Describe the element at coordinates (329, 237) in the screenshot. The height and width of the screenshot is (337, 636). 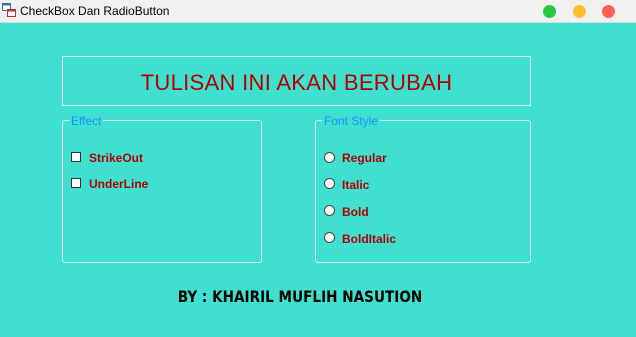
I see `bolditalic-radio` at that location.